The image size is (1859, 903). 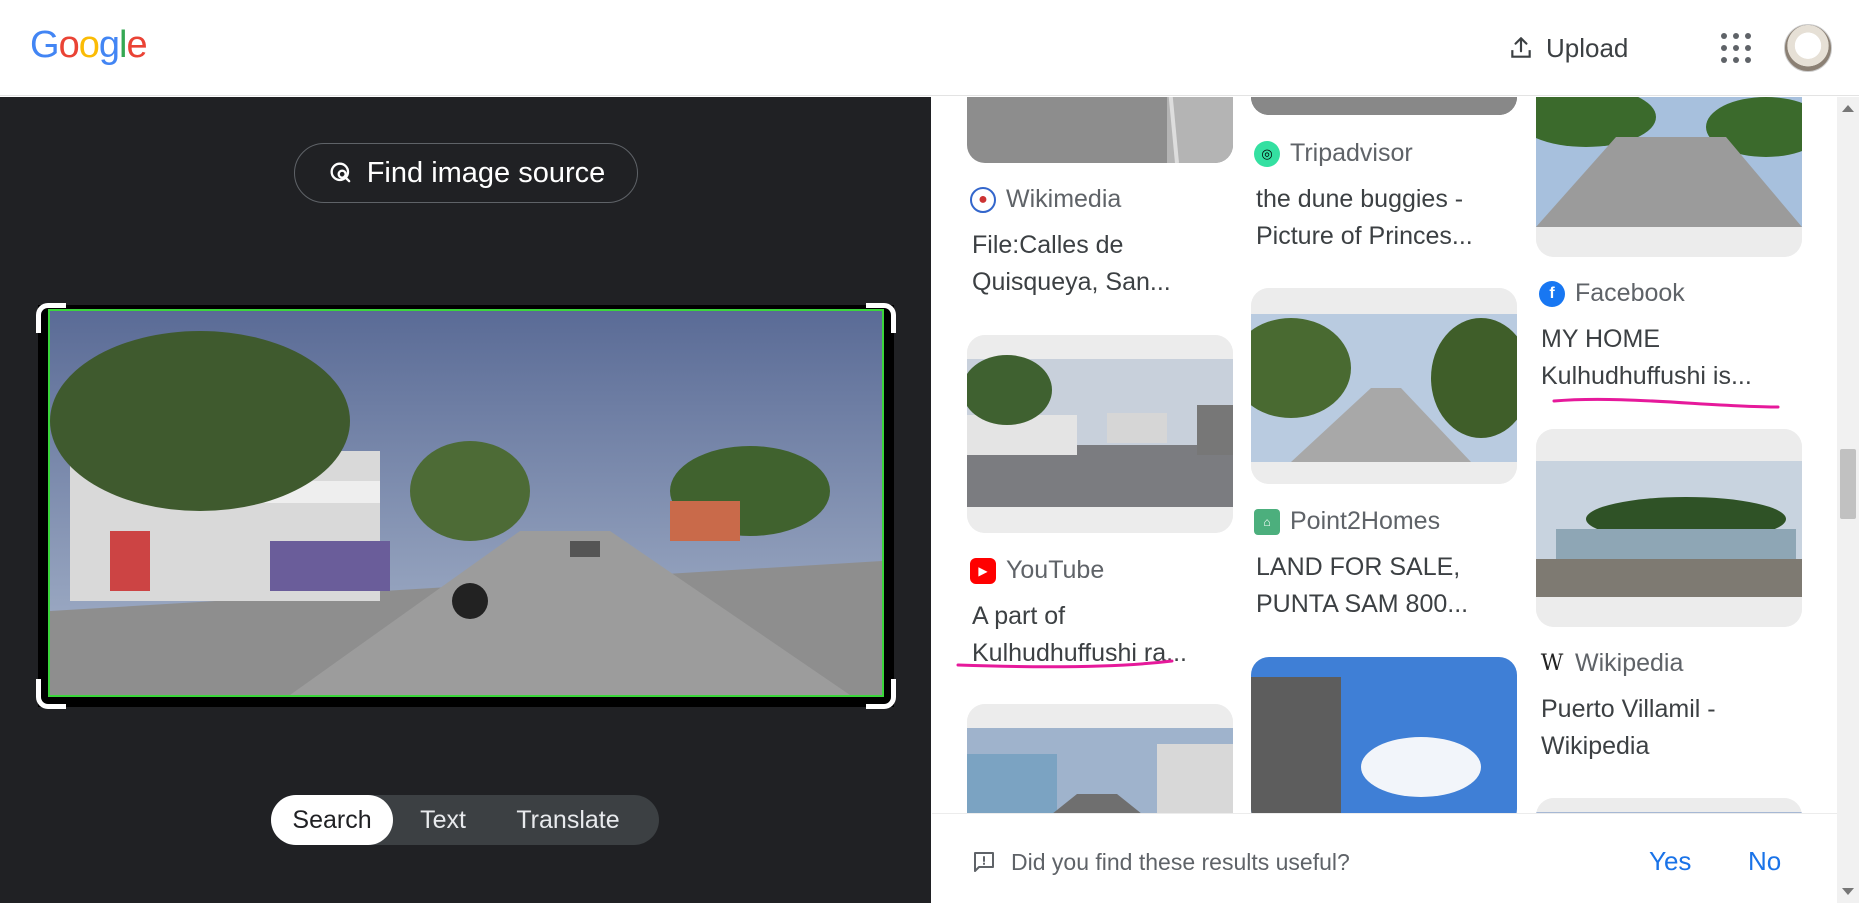 I want to click on results-scrollbar, so click(x=1848, y=500).